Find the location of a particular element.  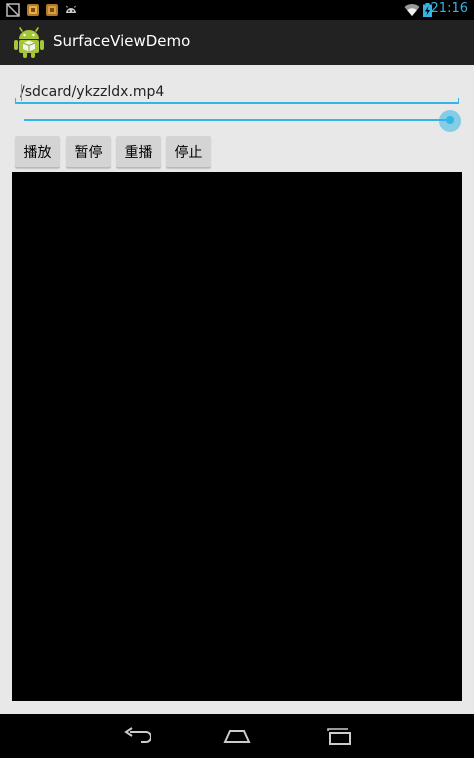

file-path-input is located at coordinates (239, 92).